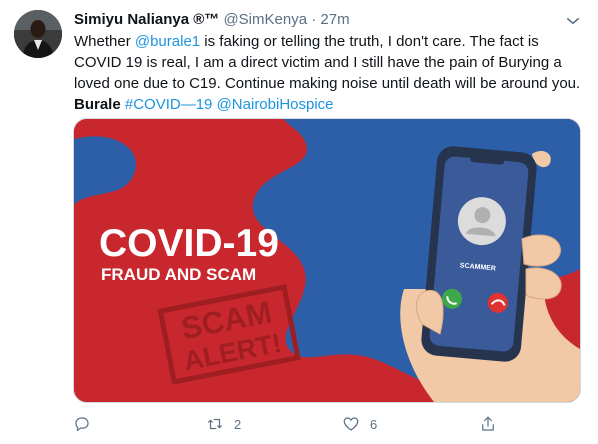  Describe the element at coordinates (146, 19) in the screenshot. I see `author-name: Simiyu Nalianya ®™` at that location.